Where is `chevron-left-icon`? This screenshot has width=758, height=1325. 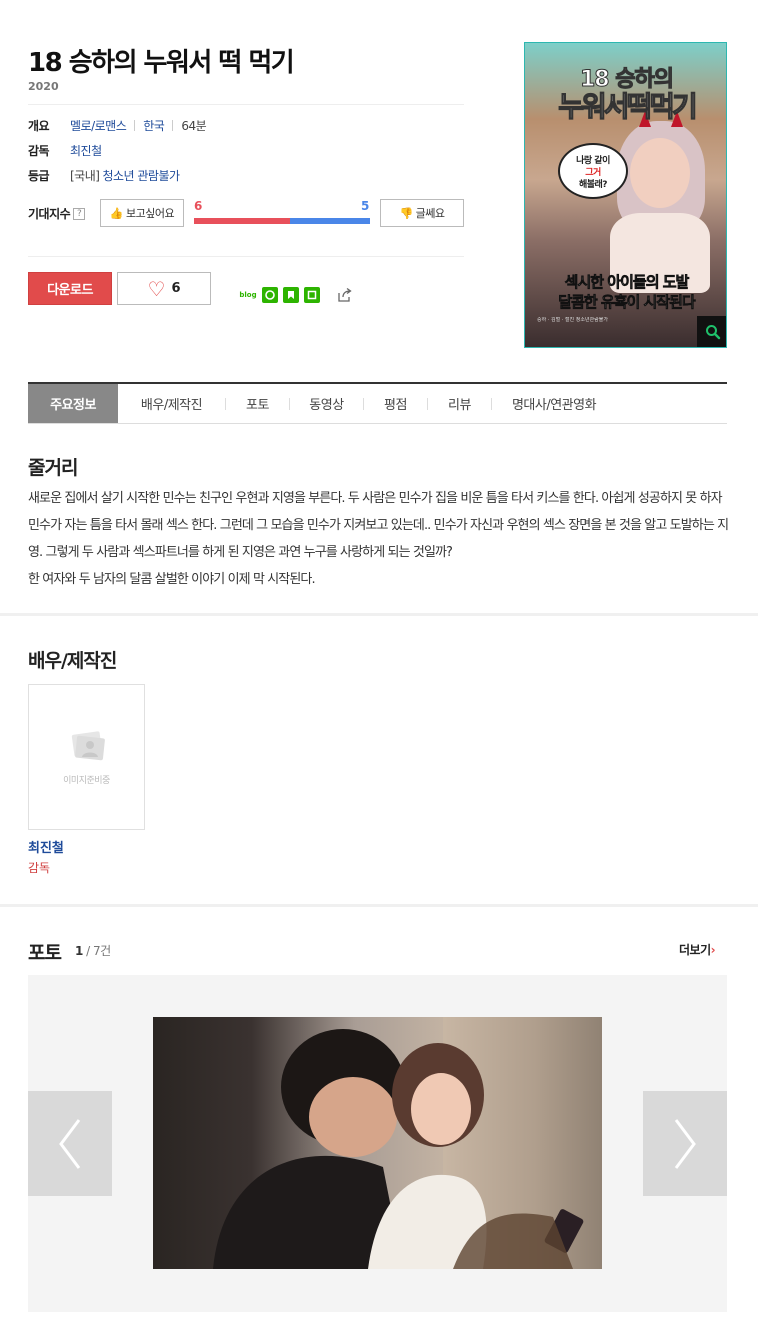 chevron-left-icon is located at coordinates (70, 1143).